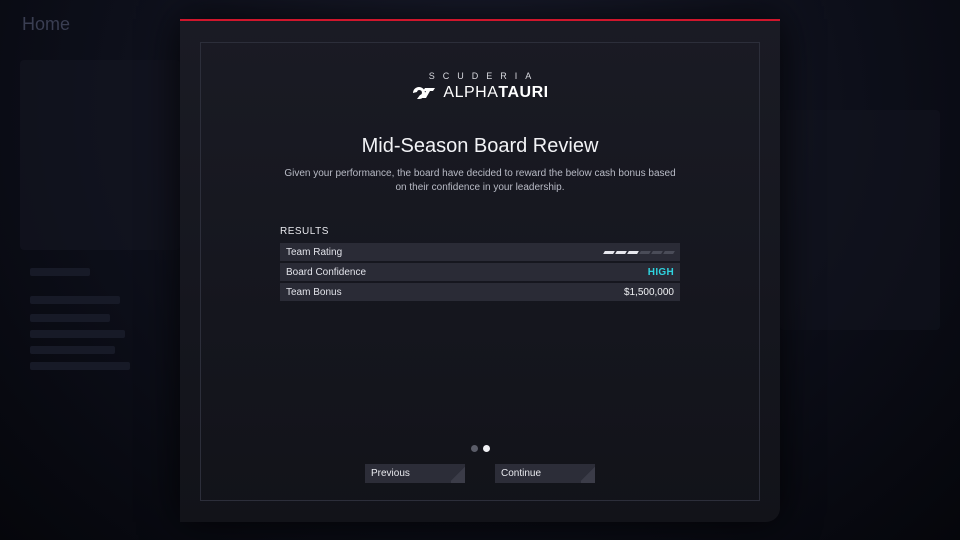 The height and width of the screenshot is (540, 960). I want to click on team-rating-label: Team Rating, so click(314, 252).